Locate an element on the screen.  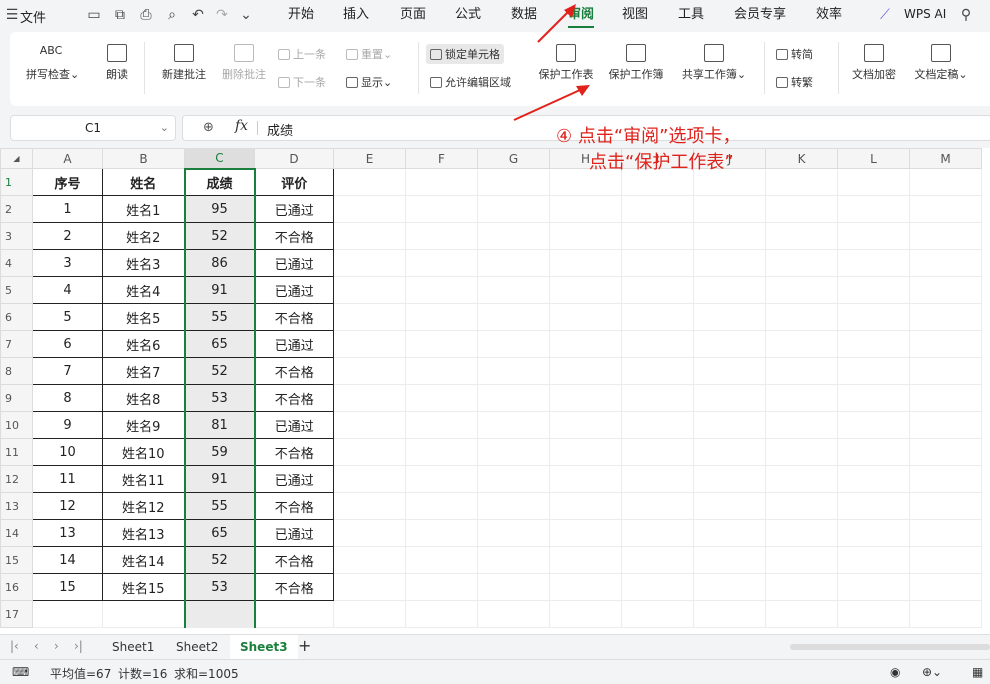
data-cell: 8 is located at coordinates (67, 398).